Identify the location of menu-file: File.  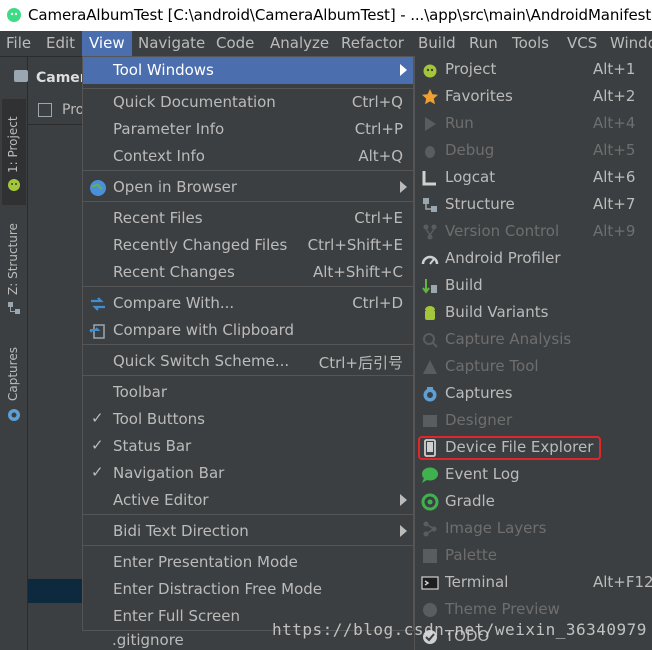
(18, 43).